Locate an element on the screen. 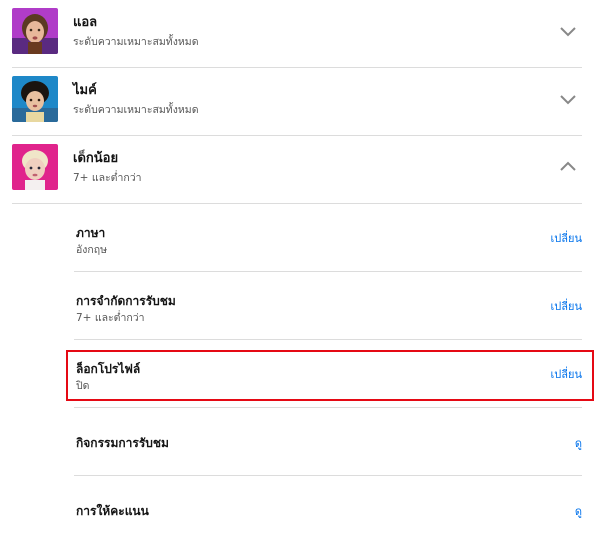  profile-rating: 7+ และต่ำกว่า is located at coordinates (107, 178).